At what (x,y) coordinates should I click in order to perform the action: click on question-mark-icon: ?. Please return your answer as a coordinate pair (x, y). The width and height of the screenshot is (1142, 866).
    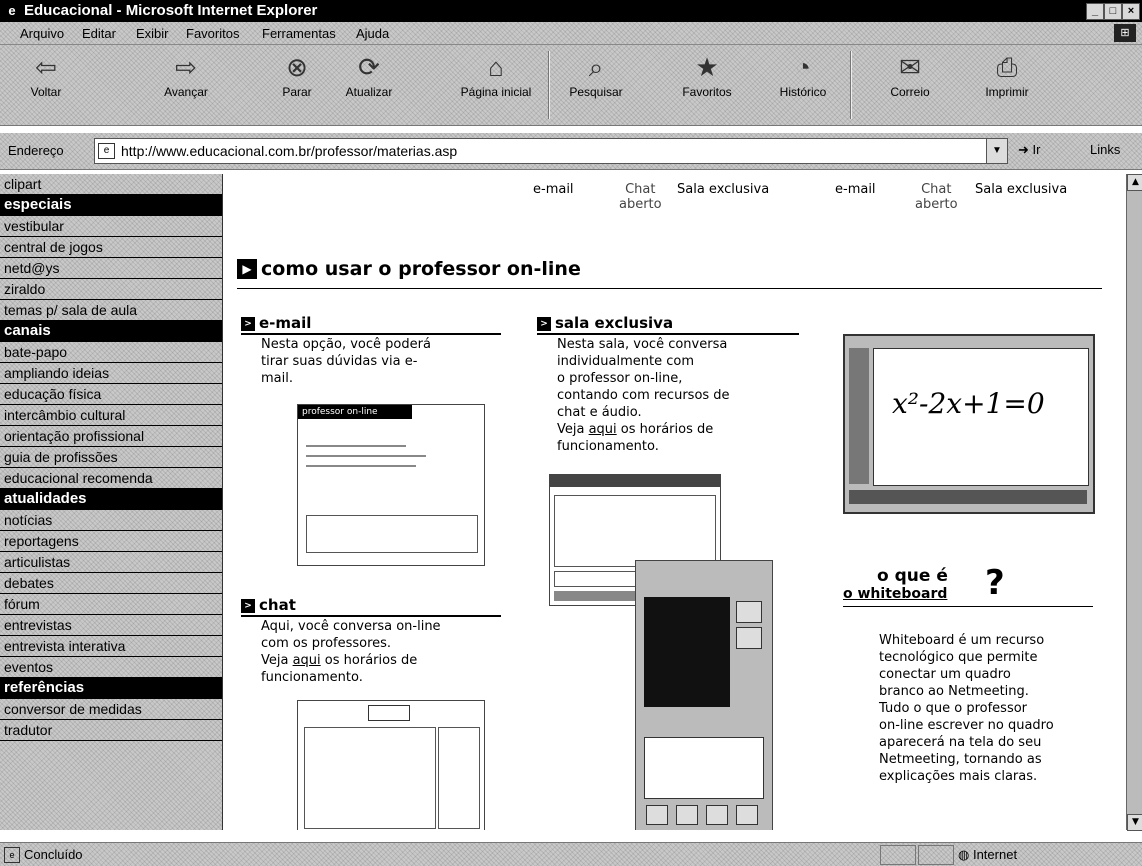
    Looking at the image, I should click on (995, 583).